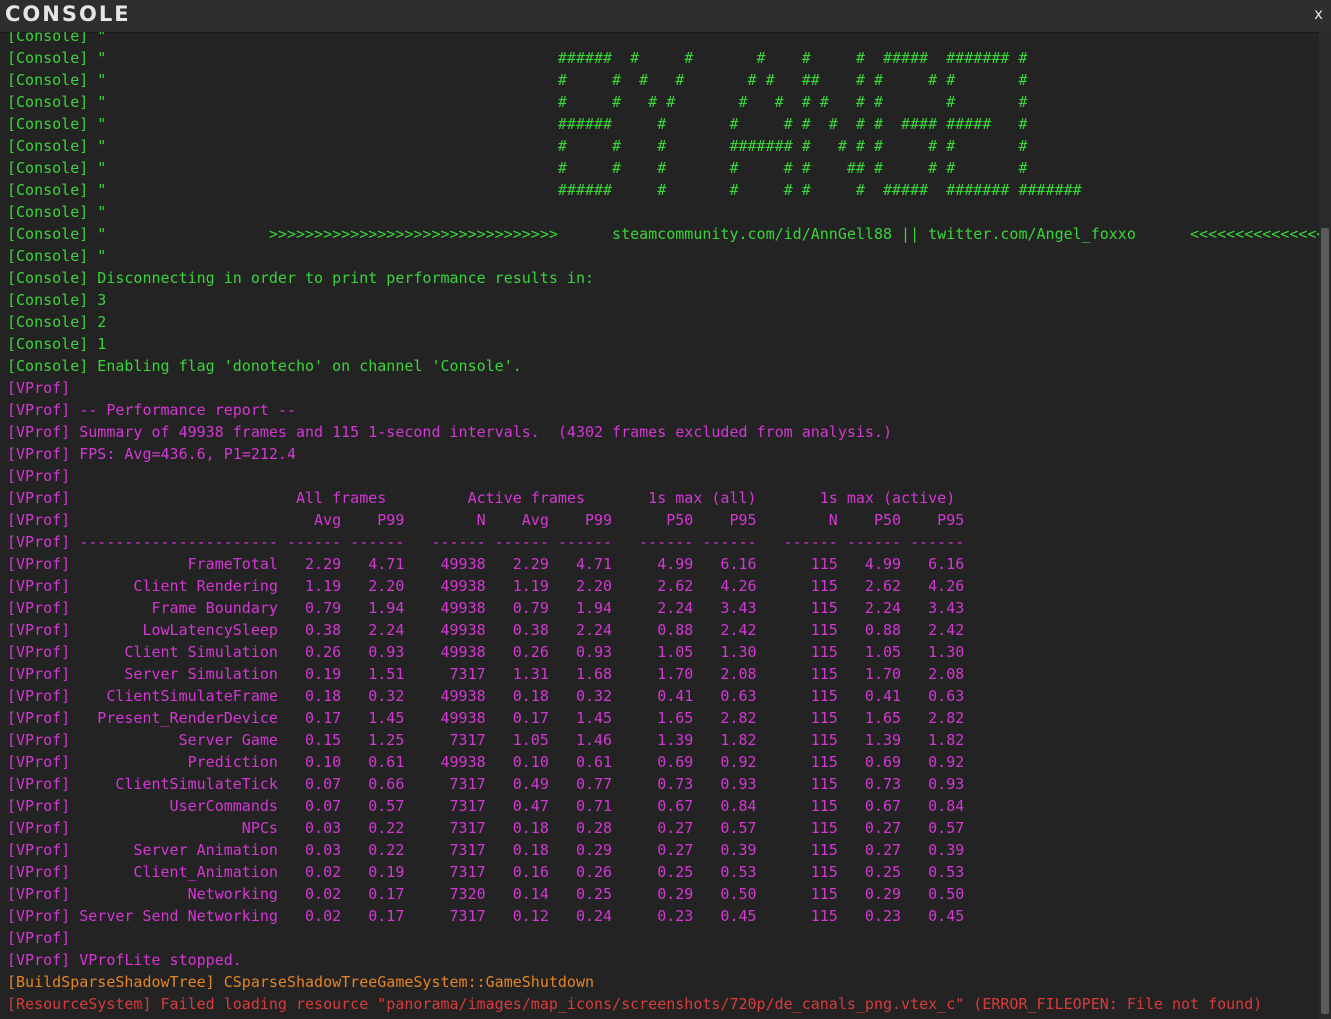 The image size is (1331, 1019). Describe the element at coordinates (151, 454) in the screenshot. I see `log-line: [VProf] FPS: Avg=436.6, P1=212.4` at that location.